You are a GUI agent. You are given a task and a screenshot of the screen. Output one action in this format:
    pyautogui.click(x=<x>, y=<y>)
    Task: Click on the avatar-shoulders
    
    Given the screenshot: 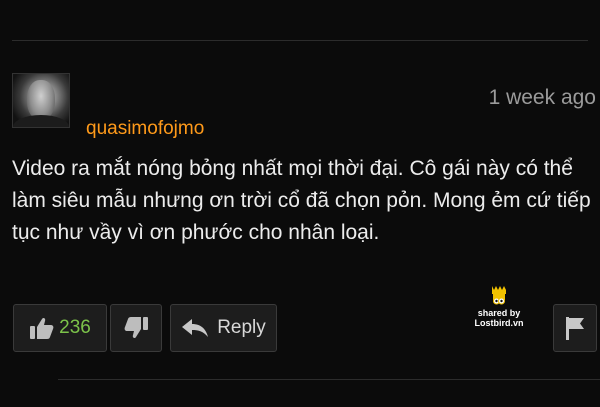 What is the action you would take?
    pyautogui.click(x=41, y=121)
    